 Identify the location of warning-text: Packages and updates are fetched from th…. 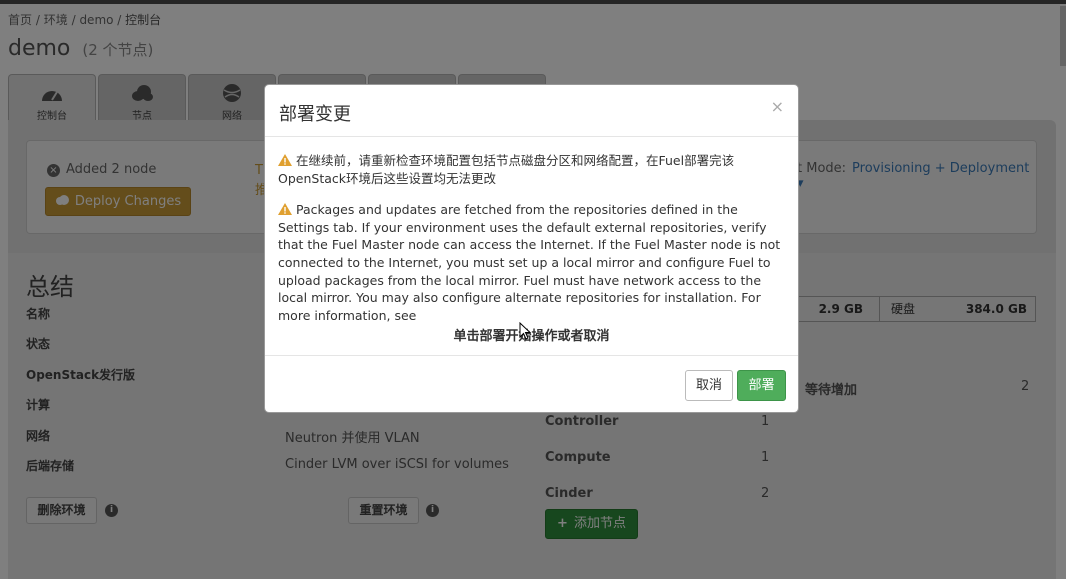
(529, 262).